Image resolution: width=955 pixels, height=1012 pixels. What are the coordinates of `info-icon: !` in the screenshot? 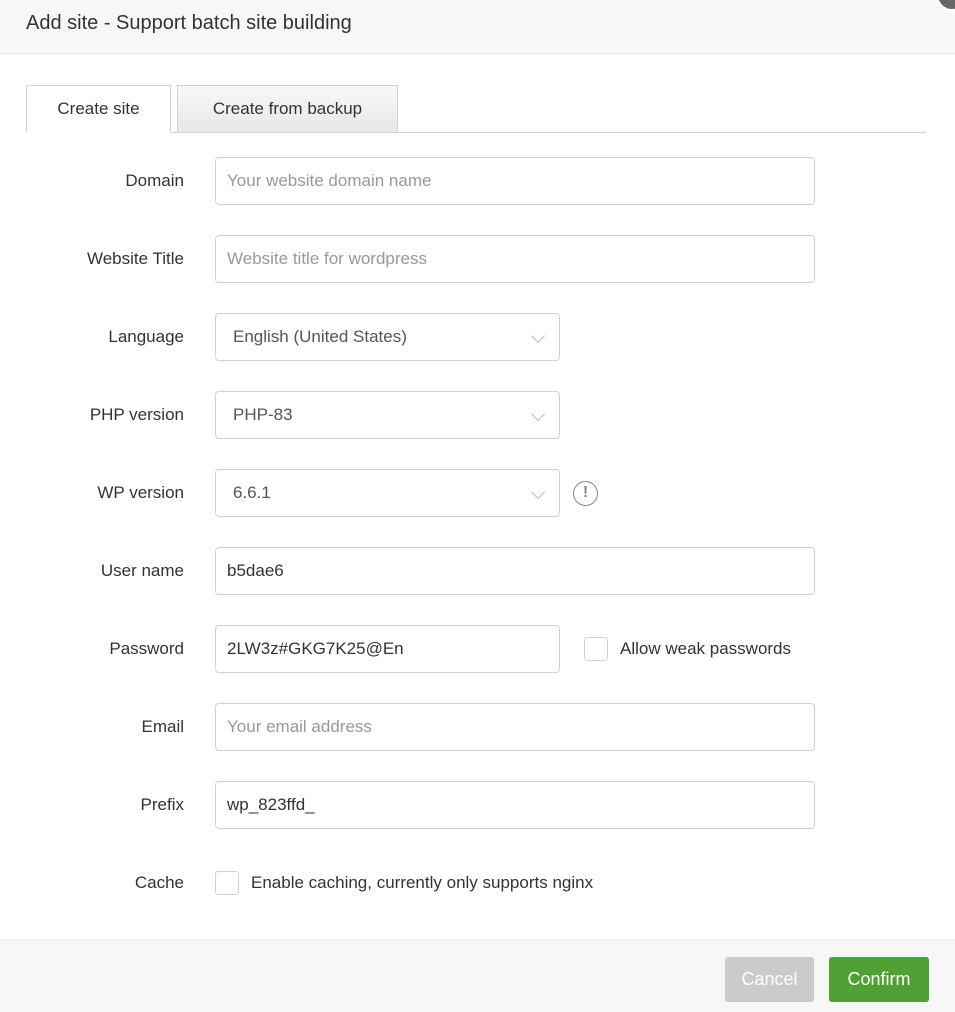 It's located at (585, 493).